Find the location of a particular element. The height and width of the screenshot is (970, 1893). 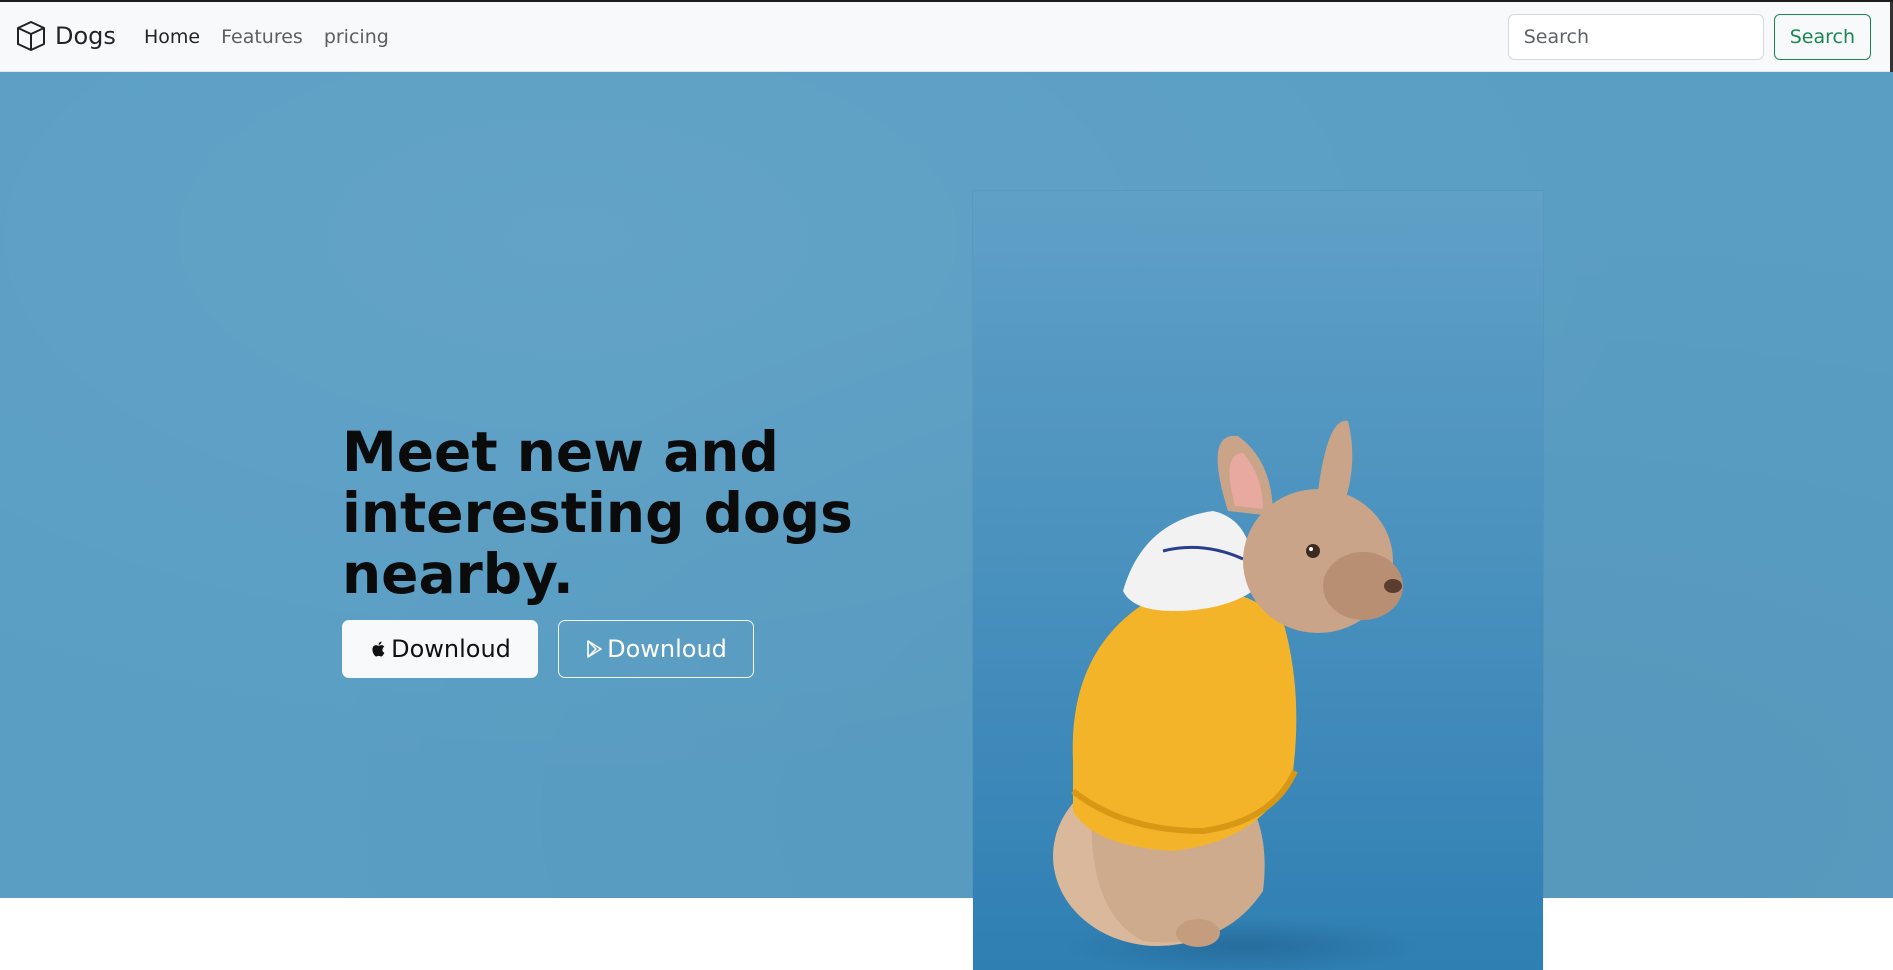

google-play-download-button: Downloud is located at coordinates (656, 649).